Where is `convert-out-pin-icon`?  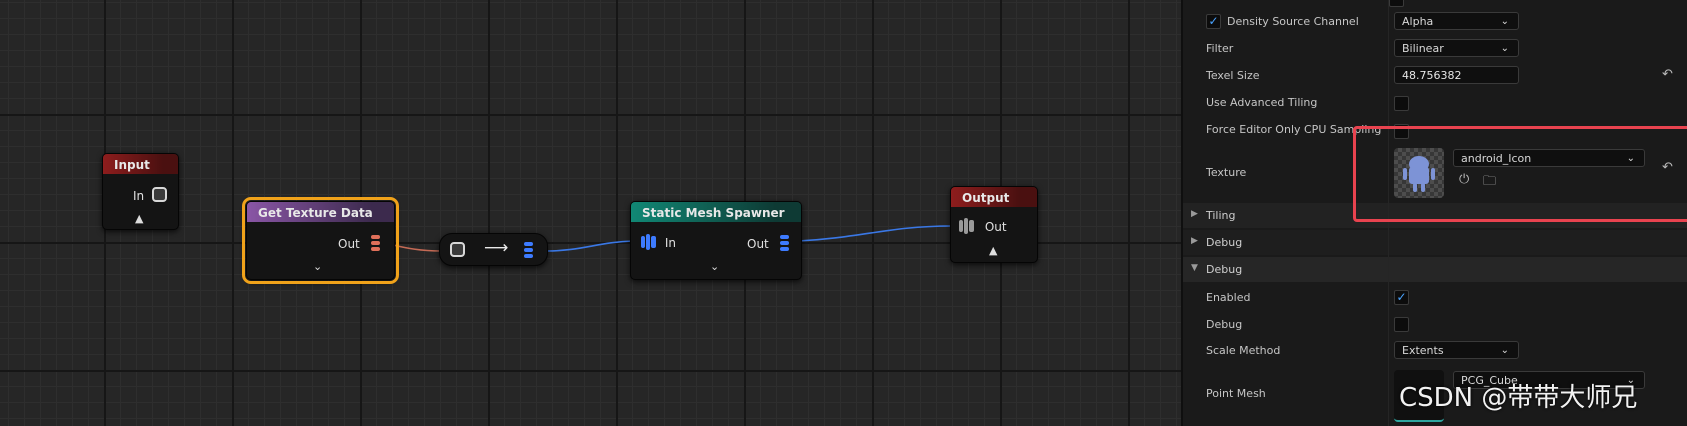
convert-out-pin-icon is located at coordinates (529, 250).